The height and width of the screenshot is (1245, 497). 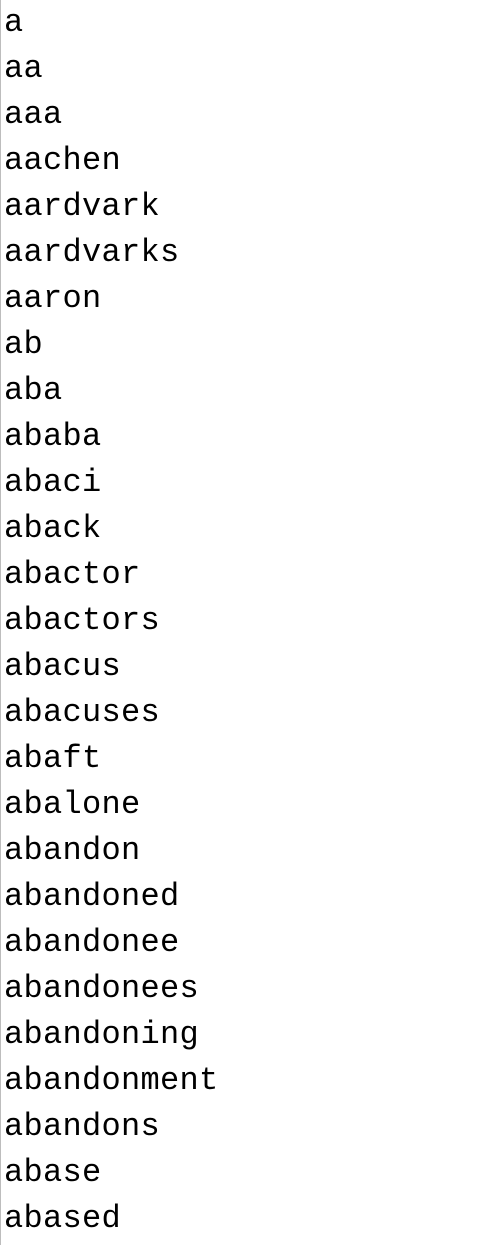 What do you see at coordinates (72, 574) in the screenshot?
I see `text-line: abactor` at bounding box center [72, 574].